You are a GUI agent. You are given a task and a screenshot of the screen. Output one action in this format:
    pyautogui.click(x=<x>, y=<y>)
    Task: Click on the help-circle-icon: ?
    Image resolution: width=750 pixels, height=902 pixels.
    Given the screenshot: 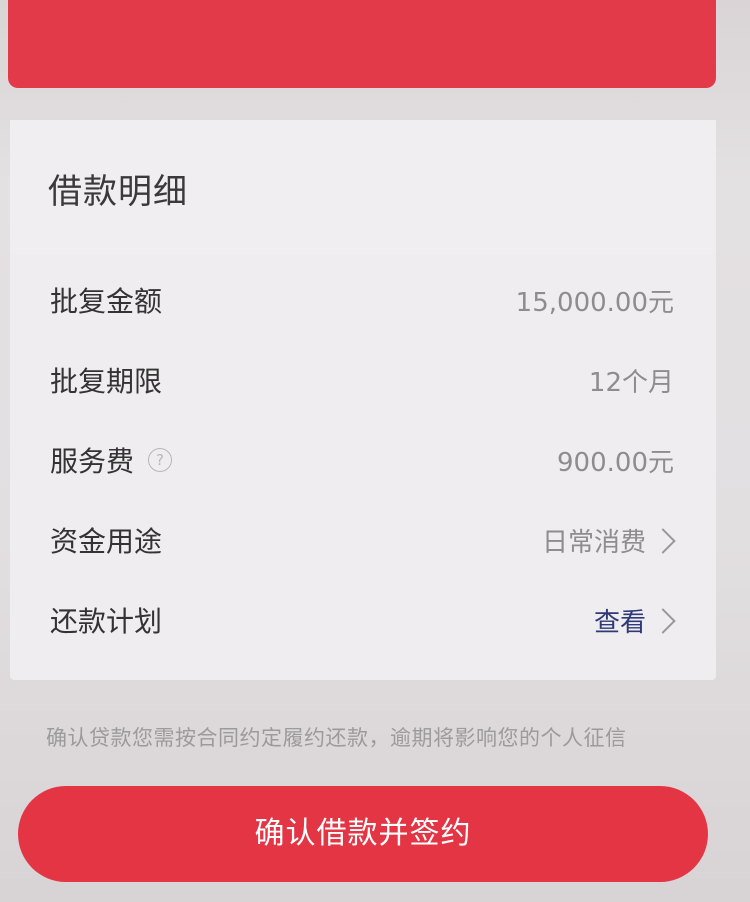 What is the action you would take?
    pyautogui.click(x=160, y=460)
    